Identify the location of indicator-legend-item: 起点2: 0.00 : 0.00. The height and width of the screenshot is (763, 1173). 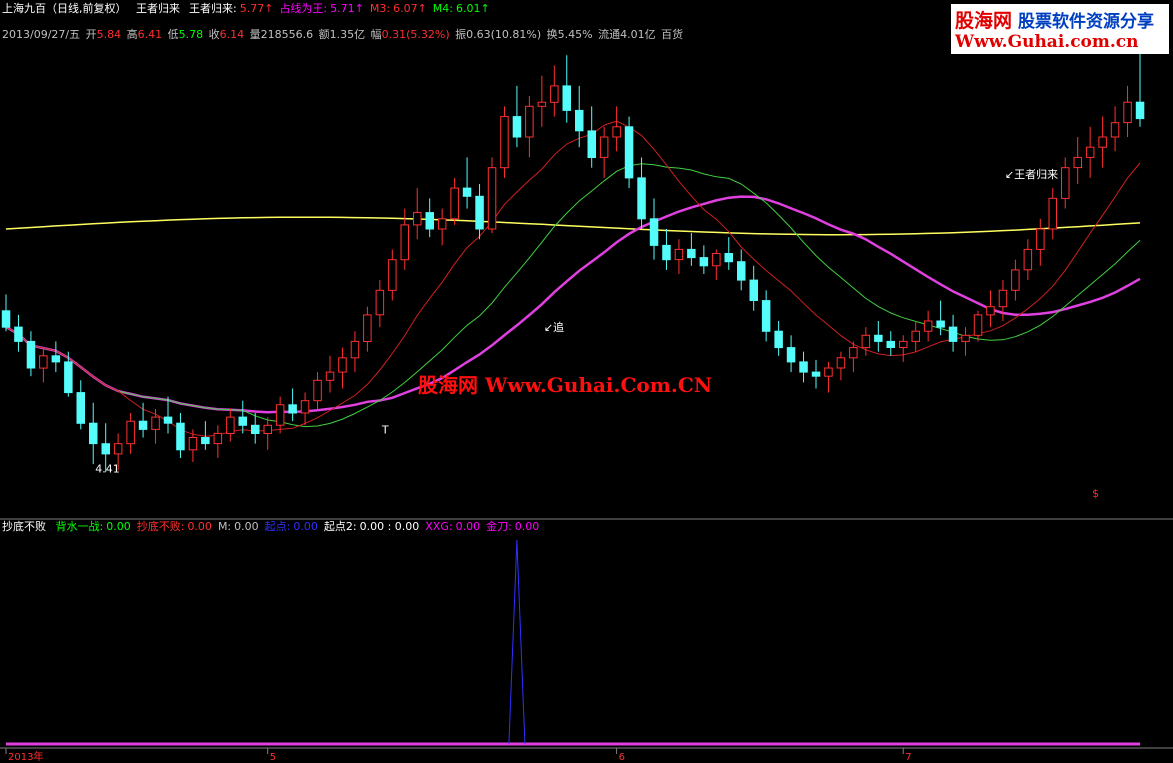
(371, 526).